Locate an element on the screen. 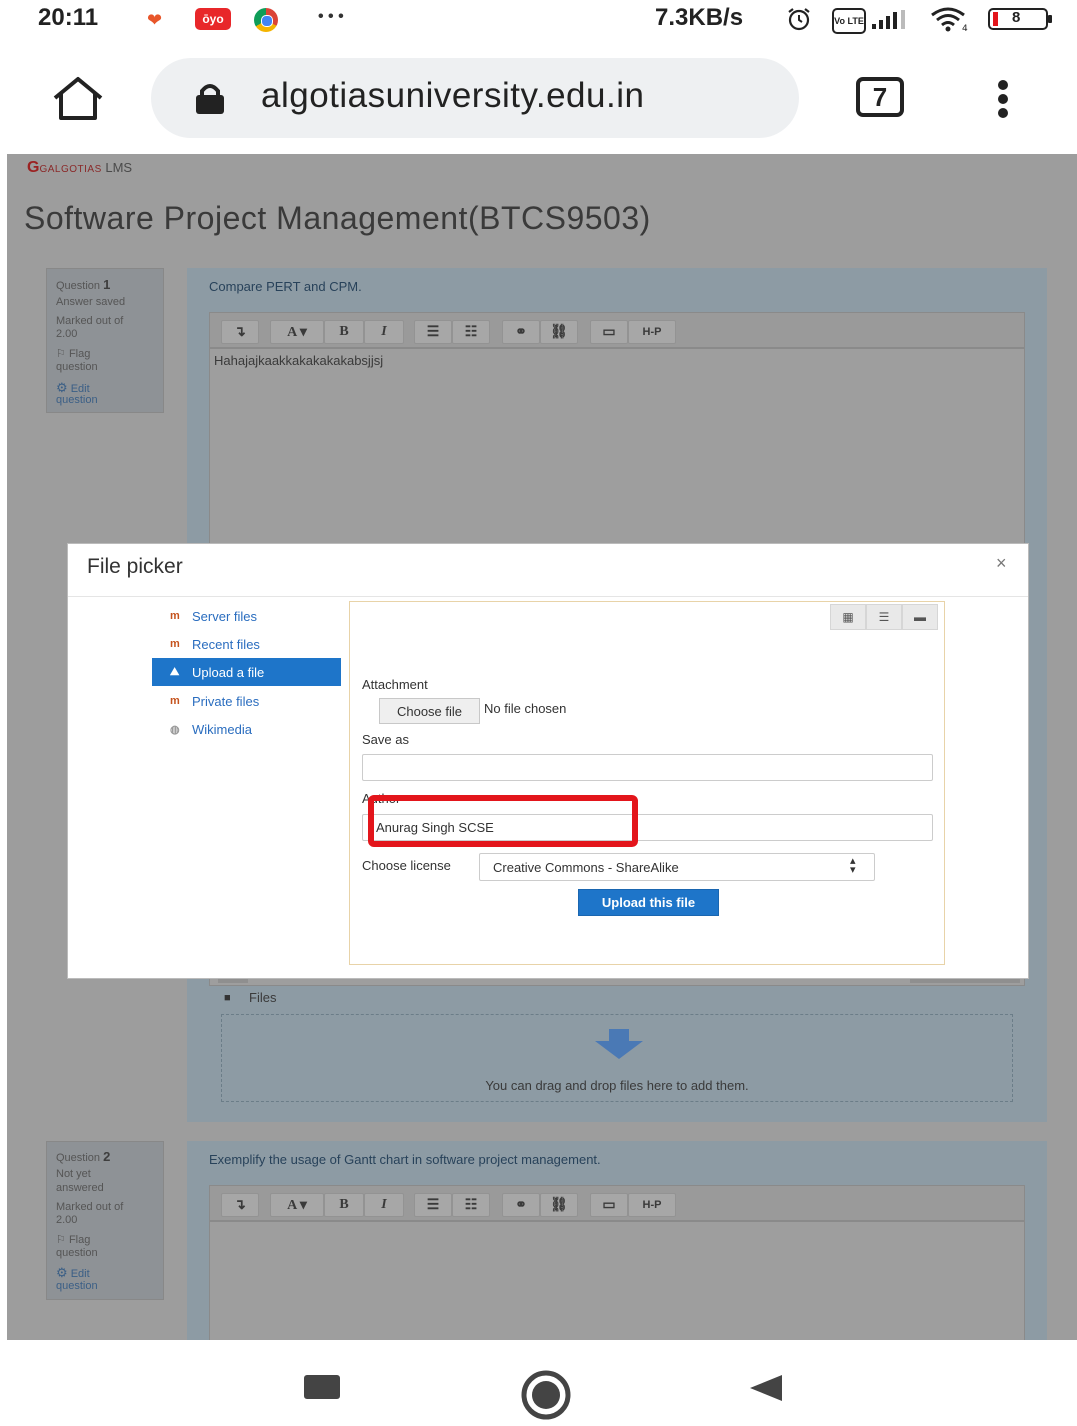  overflow-menu-icon is located at coordinates (1003, 100).